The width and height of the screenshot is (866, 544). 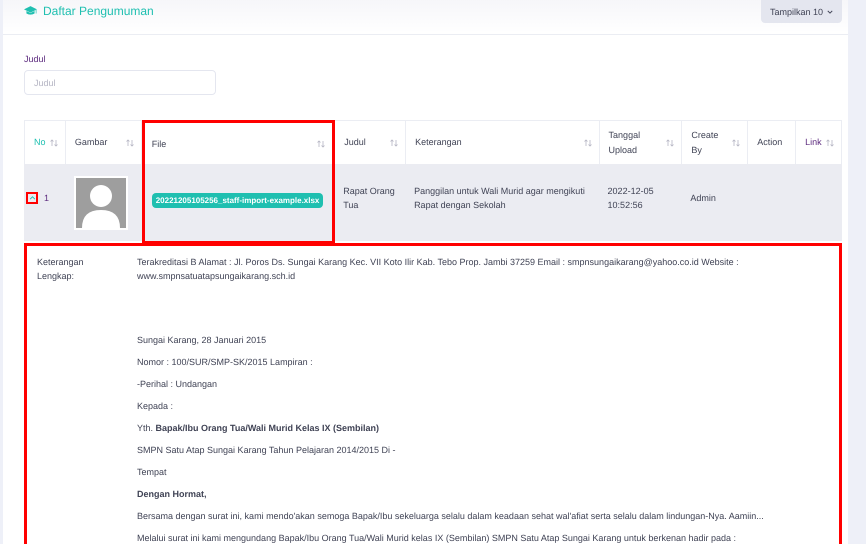 What do you see at coordinates (830, 12) in the screenshot?
I see `chevron-down-icon` at bounding box center [830, 12].